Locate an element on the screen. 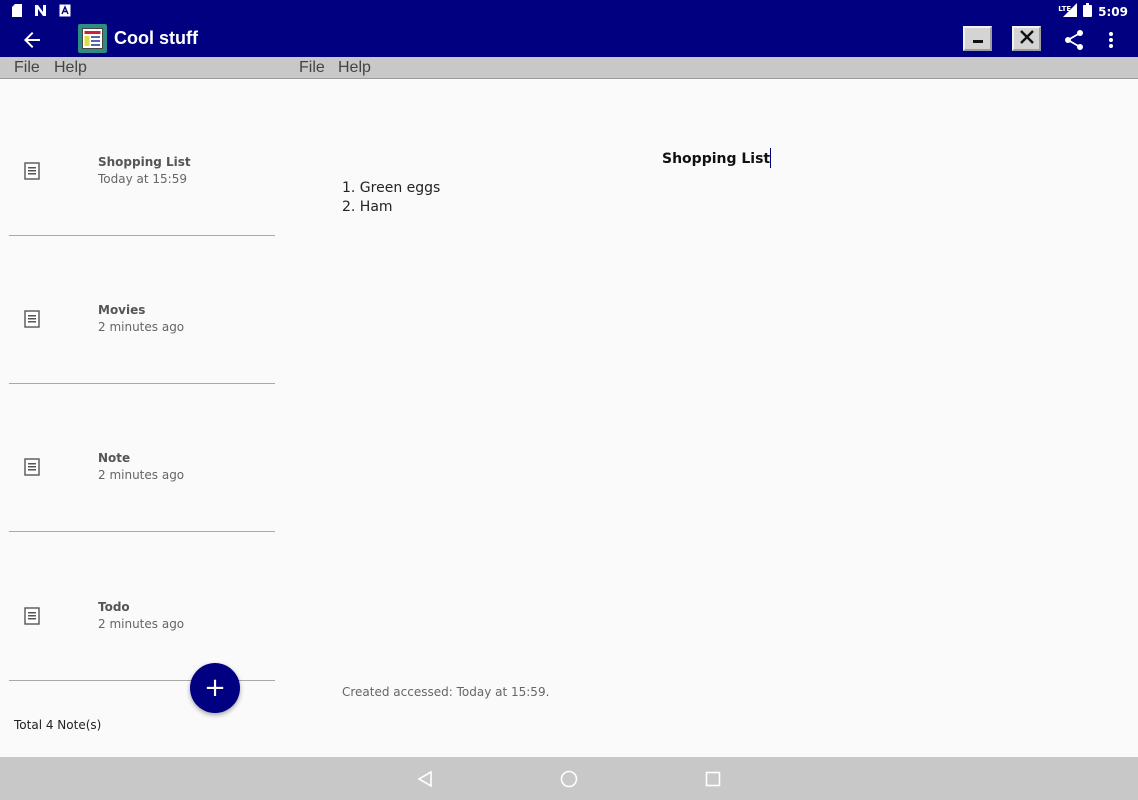 The height and width of the screenshot is (800, 1138). add-note-button: + is located at coordinates (215, 688).